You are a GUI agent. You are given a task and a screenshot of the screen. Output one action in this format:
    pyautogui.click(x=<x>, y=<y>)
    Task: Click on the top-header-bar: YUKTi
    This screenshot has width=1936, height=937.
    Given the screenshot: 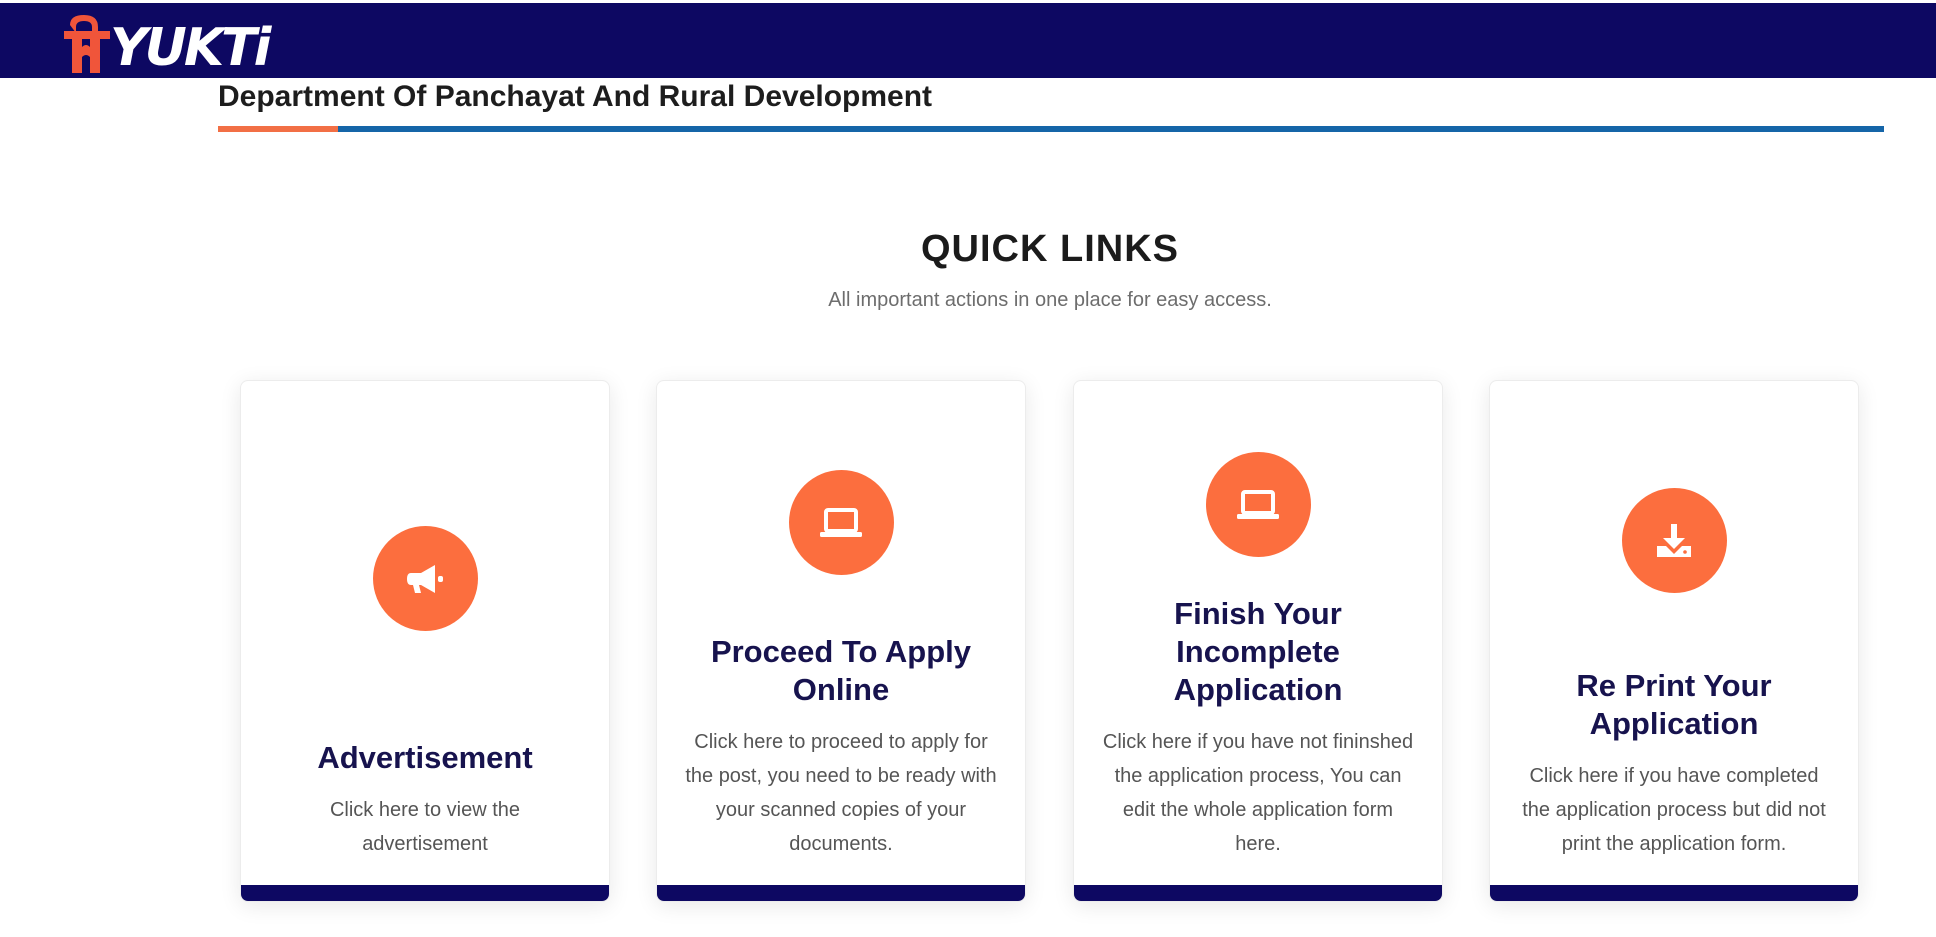 What is the action you would take?
    pyautogui.click(x=968, y=40)
    